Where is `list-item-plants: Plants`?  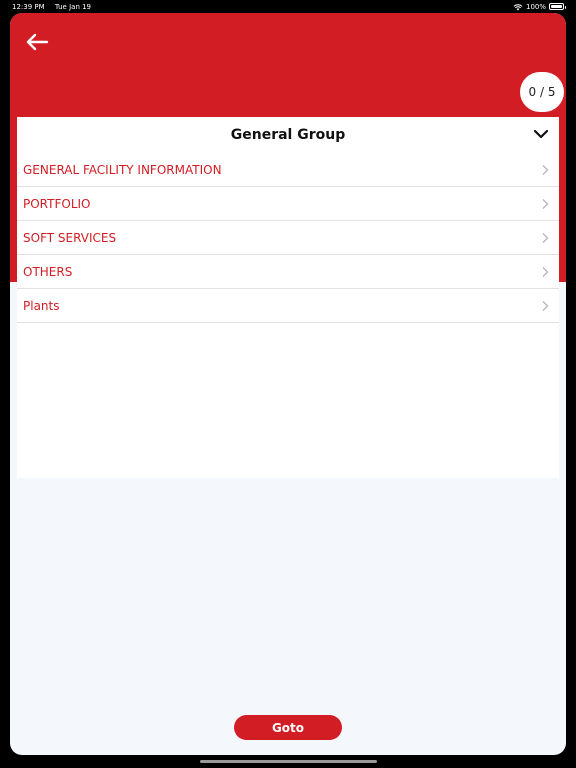
list-item-plants: Plants is located at coordinates (288, 306).